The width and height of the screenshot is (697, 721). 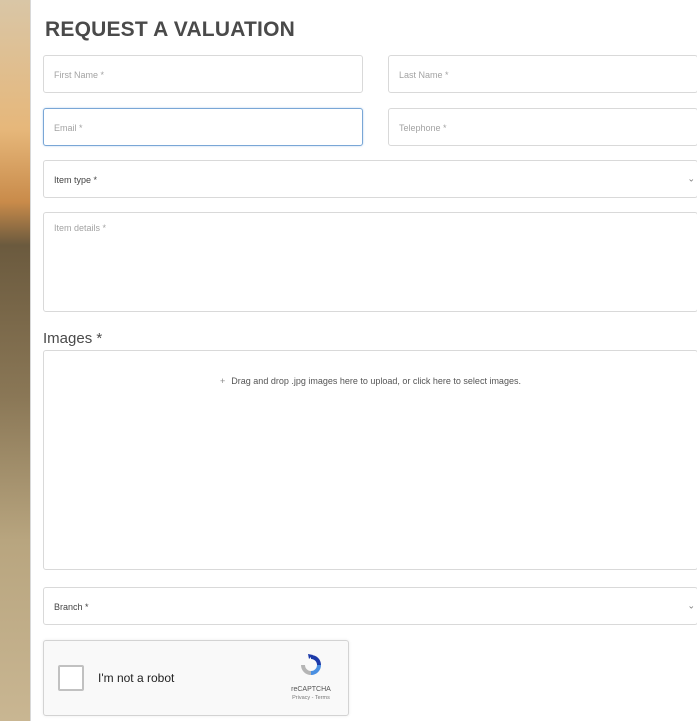 I want to click on recaptcha-links: Privacy - Terms, so click(x=311, y=698).